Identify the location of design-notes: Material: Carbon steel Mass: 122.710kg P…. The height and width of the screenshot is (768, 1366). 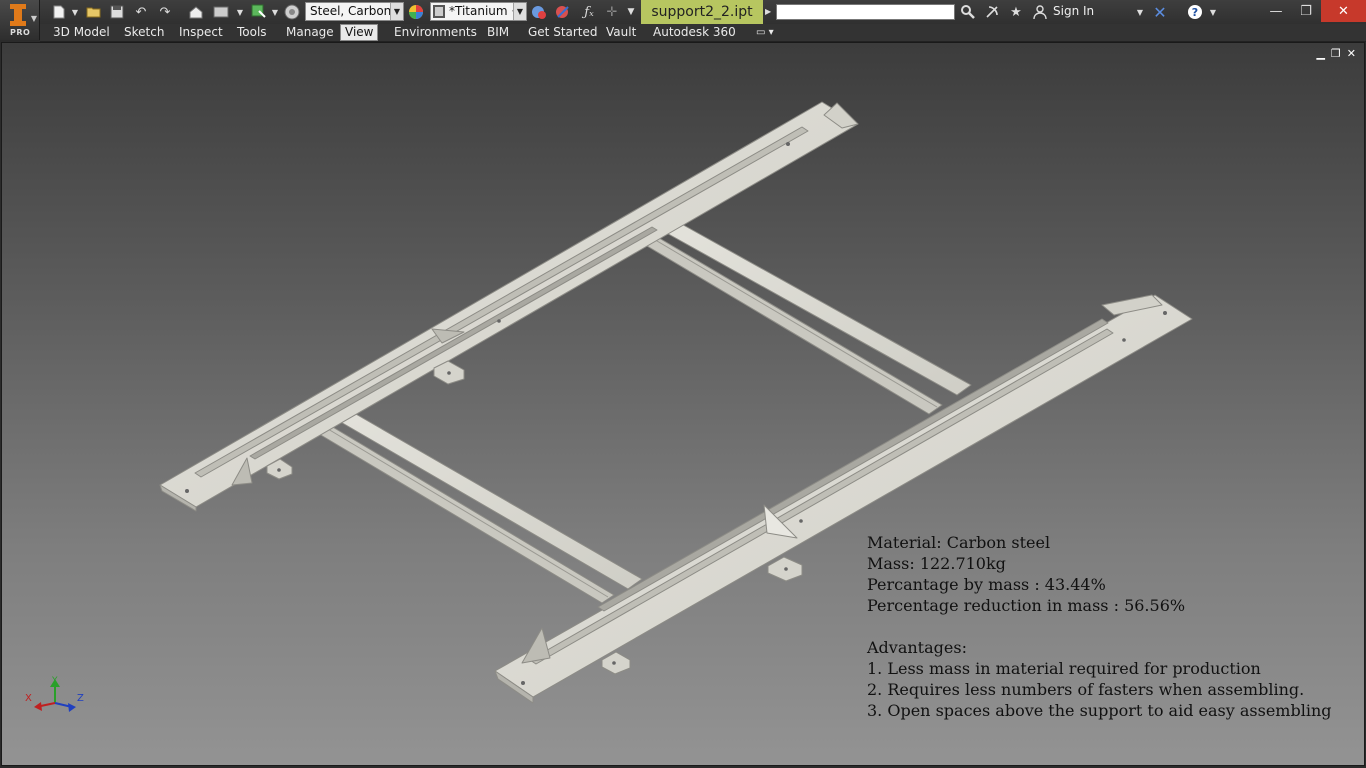
(1107, 626).